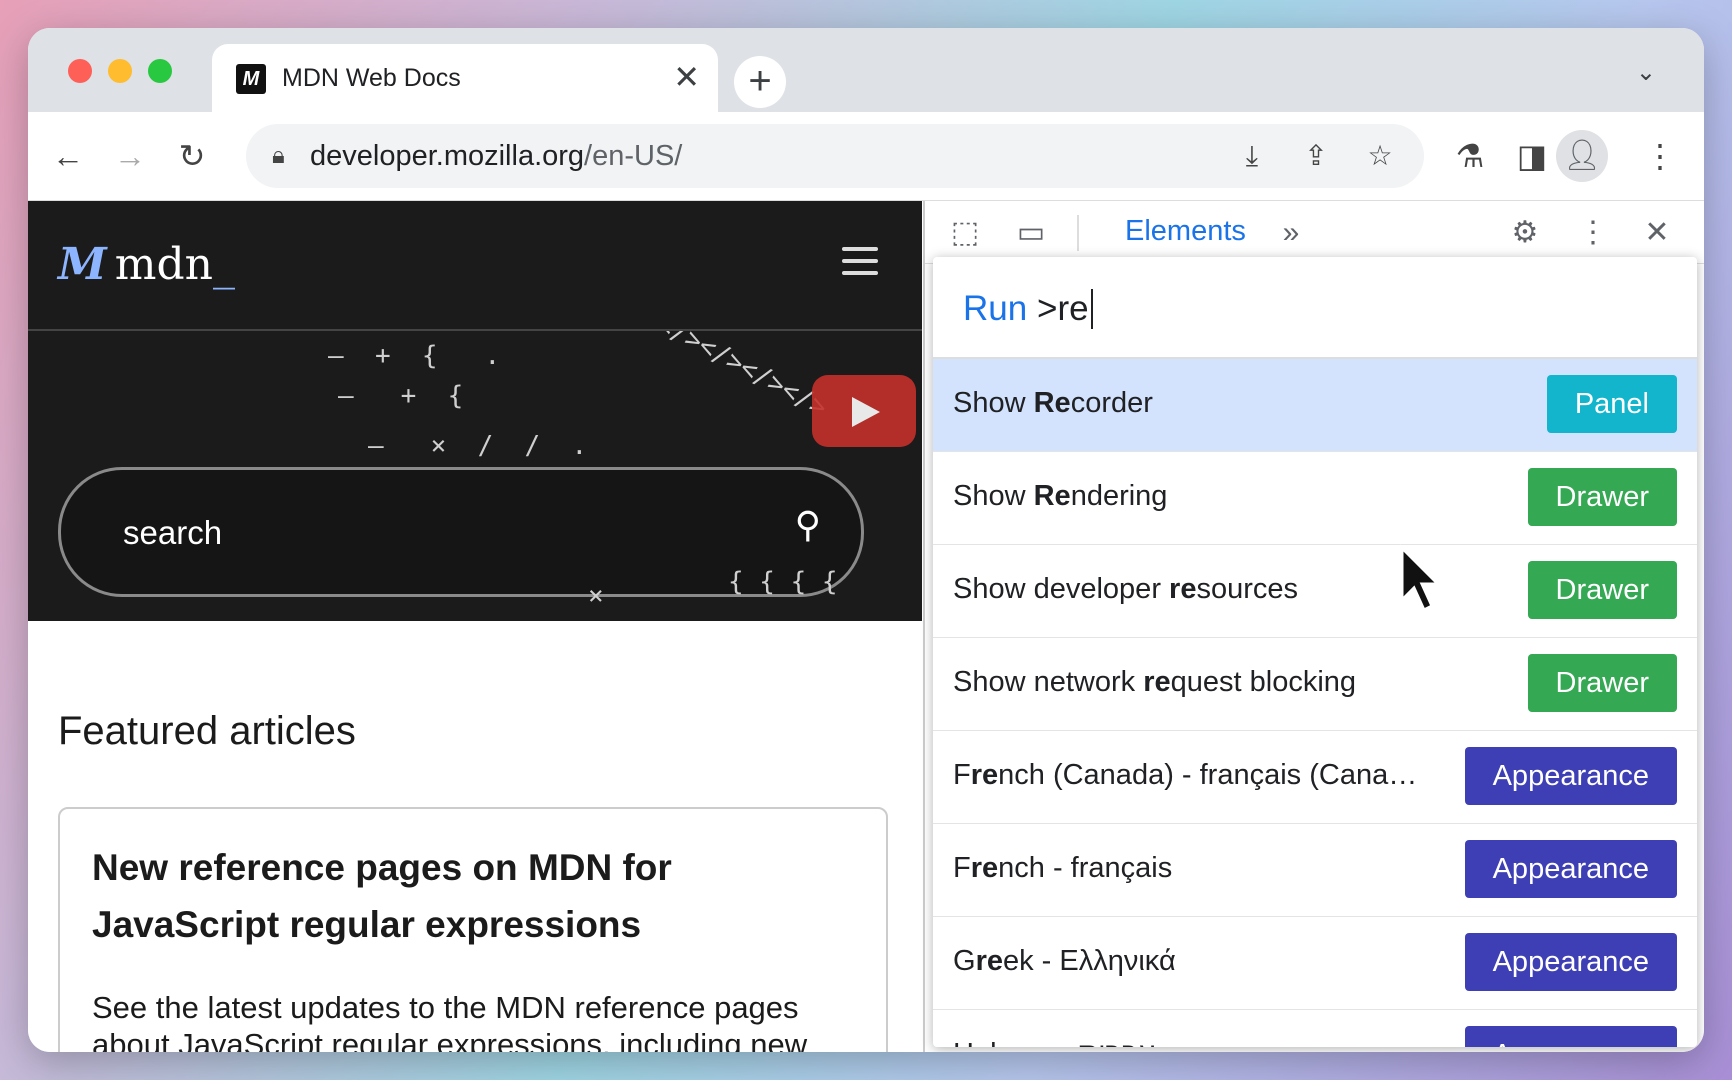  I want to click on command-item: Greek - Ελληνικά Appearance, so click(1315, 963).